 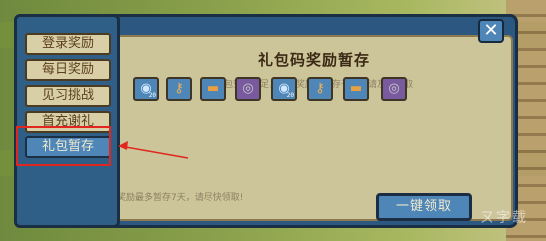 What do you see at coordinates (153, 150) in the screenshot?
I see `annotation-arrow` at bounding box center [153, 150].